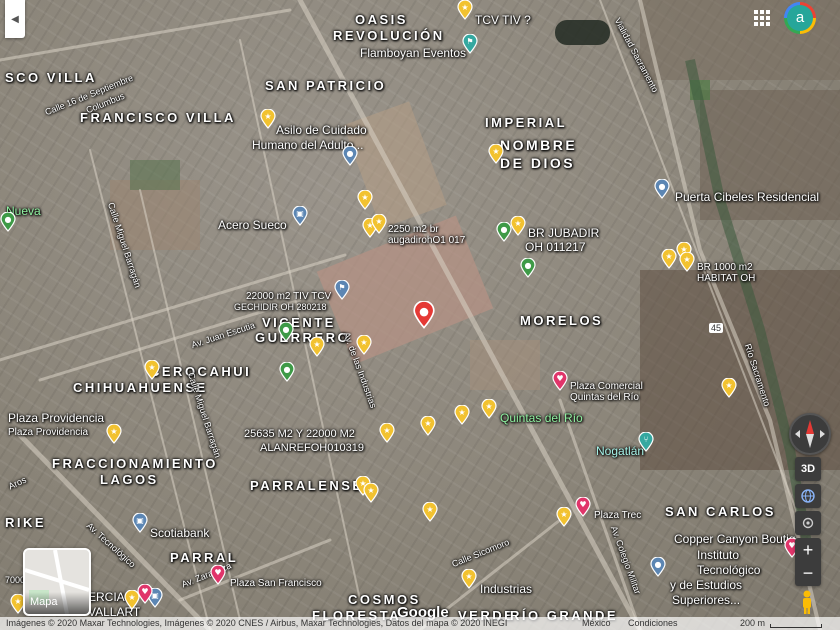 Image resolution: width=840 pixels, height=630 pixels. What do you see at coordinates (48, 432) in the screenshot?
I see `poi-plaza-providencia-label-2: Plaza Providencia` at bounding box center [48, 432].